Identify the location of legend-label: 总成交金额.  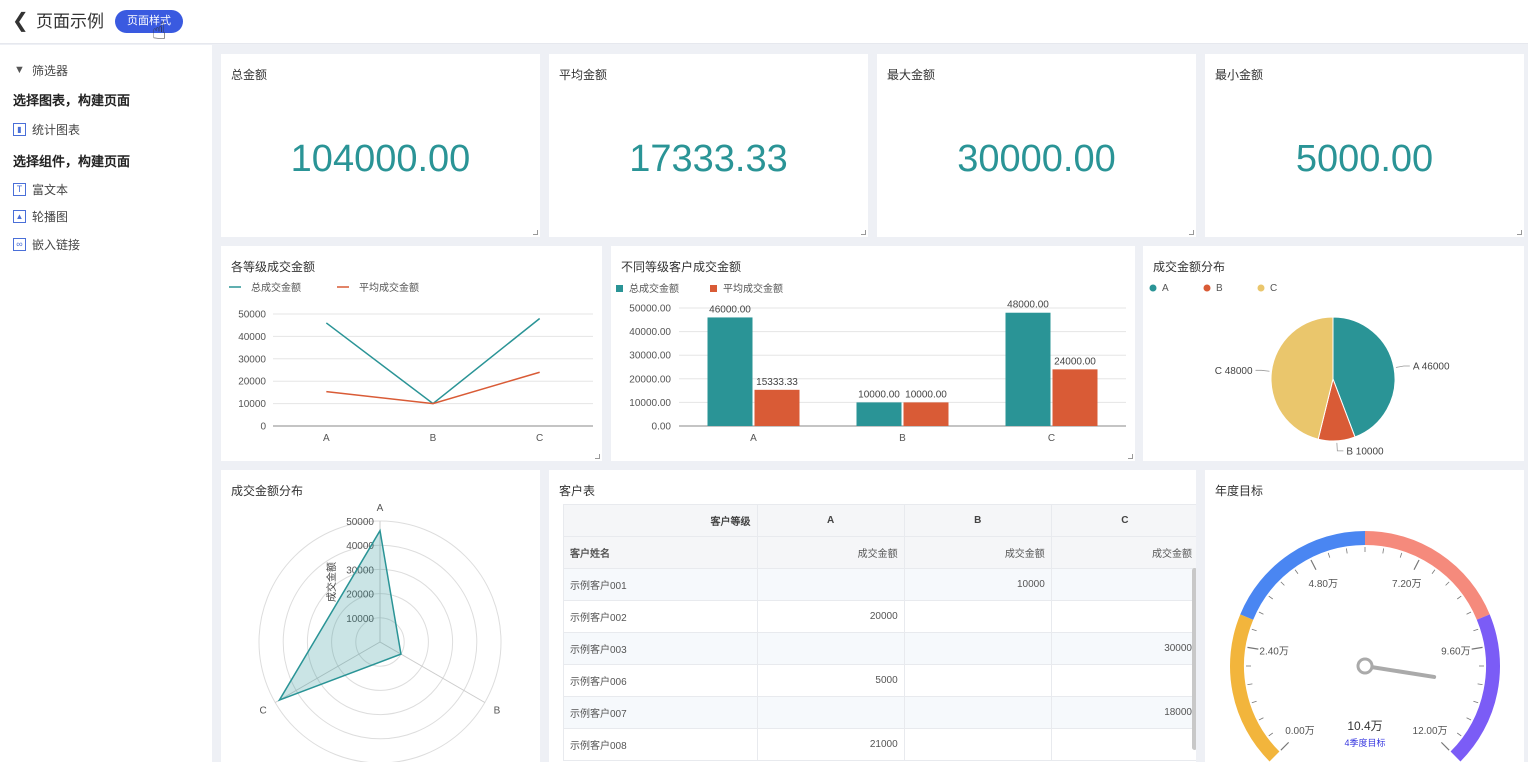
(276, 287).